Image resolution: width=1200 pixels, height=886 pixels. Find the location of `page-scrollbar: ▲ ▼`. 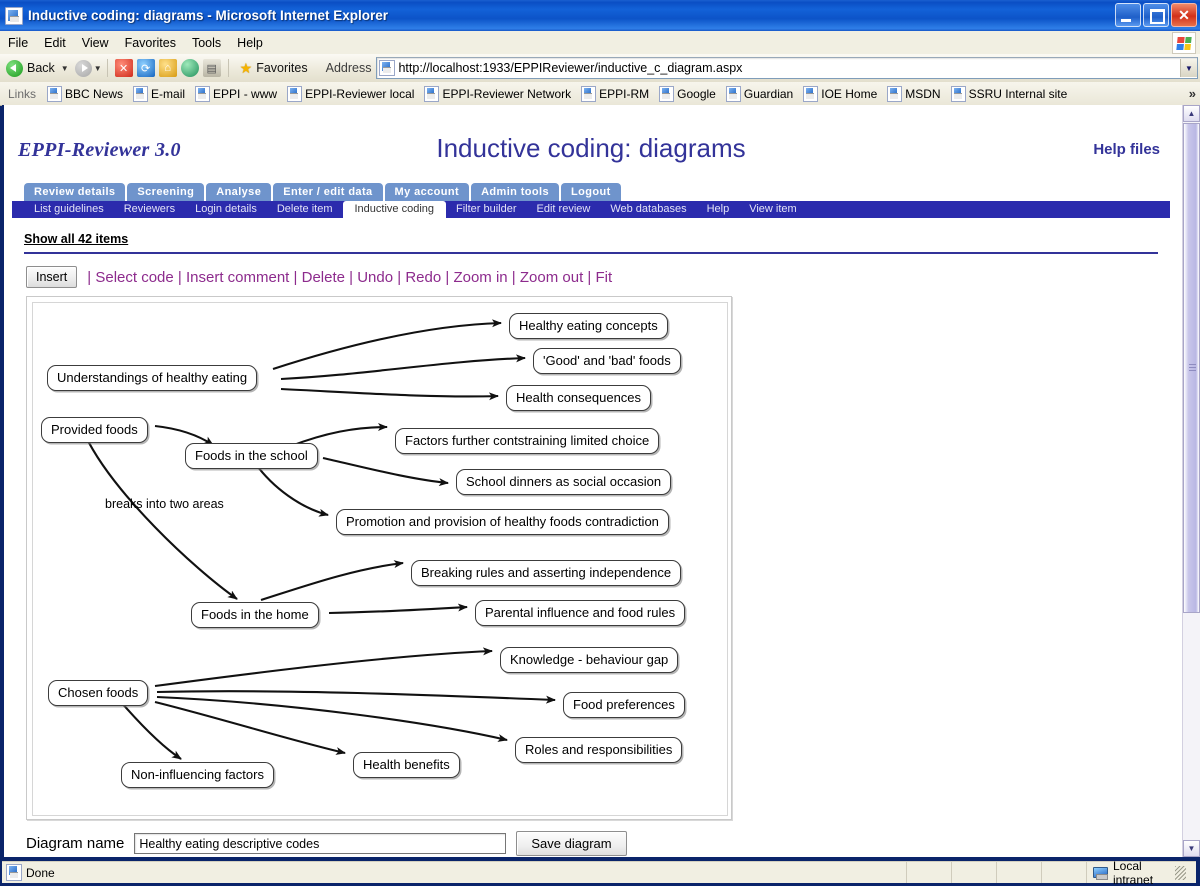

page-scrollbar: ▲ ▼ is located at coordinates (1191, 481).